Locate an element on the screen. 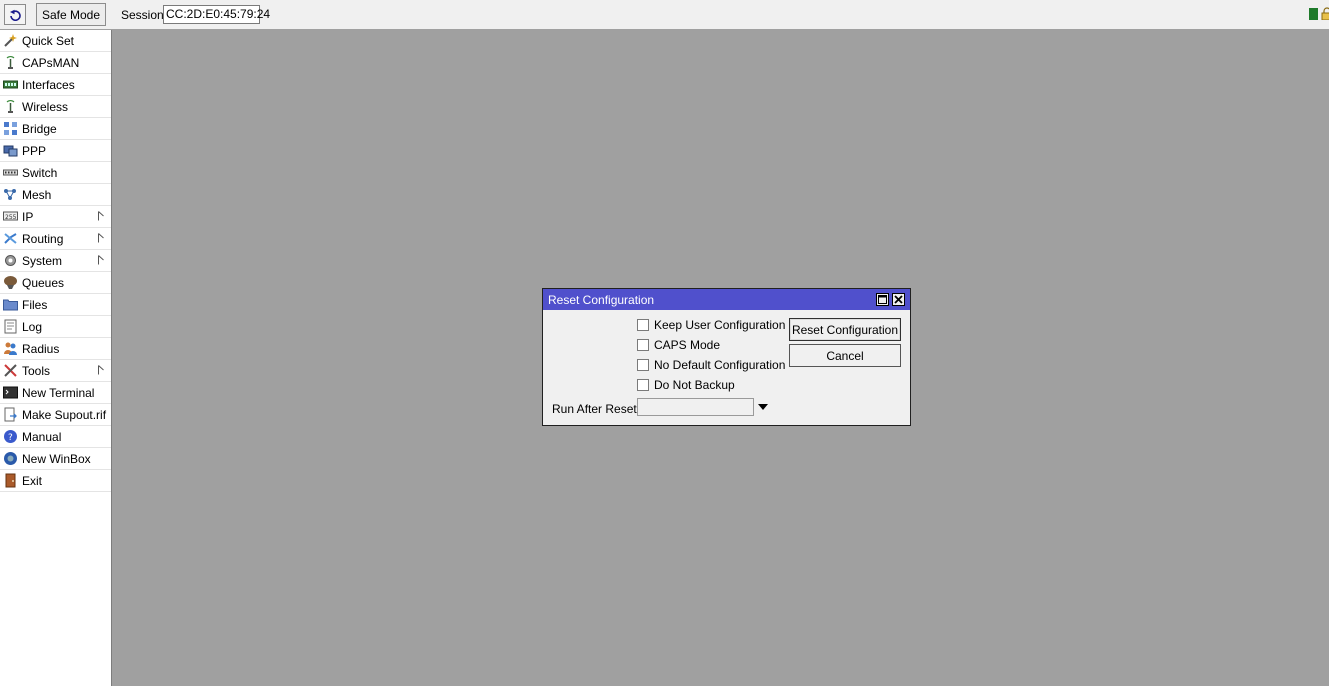 The width and height of the screenshot is (1329, 686). sidebar-item-queues: Queues is located at coordinates (55, 283).